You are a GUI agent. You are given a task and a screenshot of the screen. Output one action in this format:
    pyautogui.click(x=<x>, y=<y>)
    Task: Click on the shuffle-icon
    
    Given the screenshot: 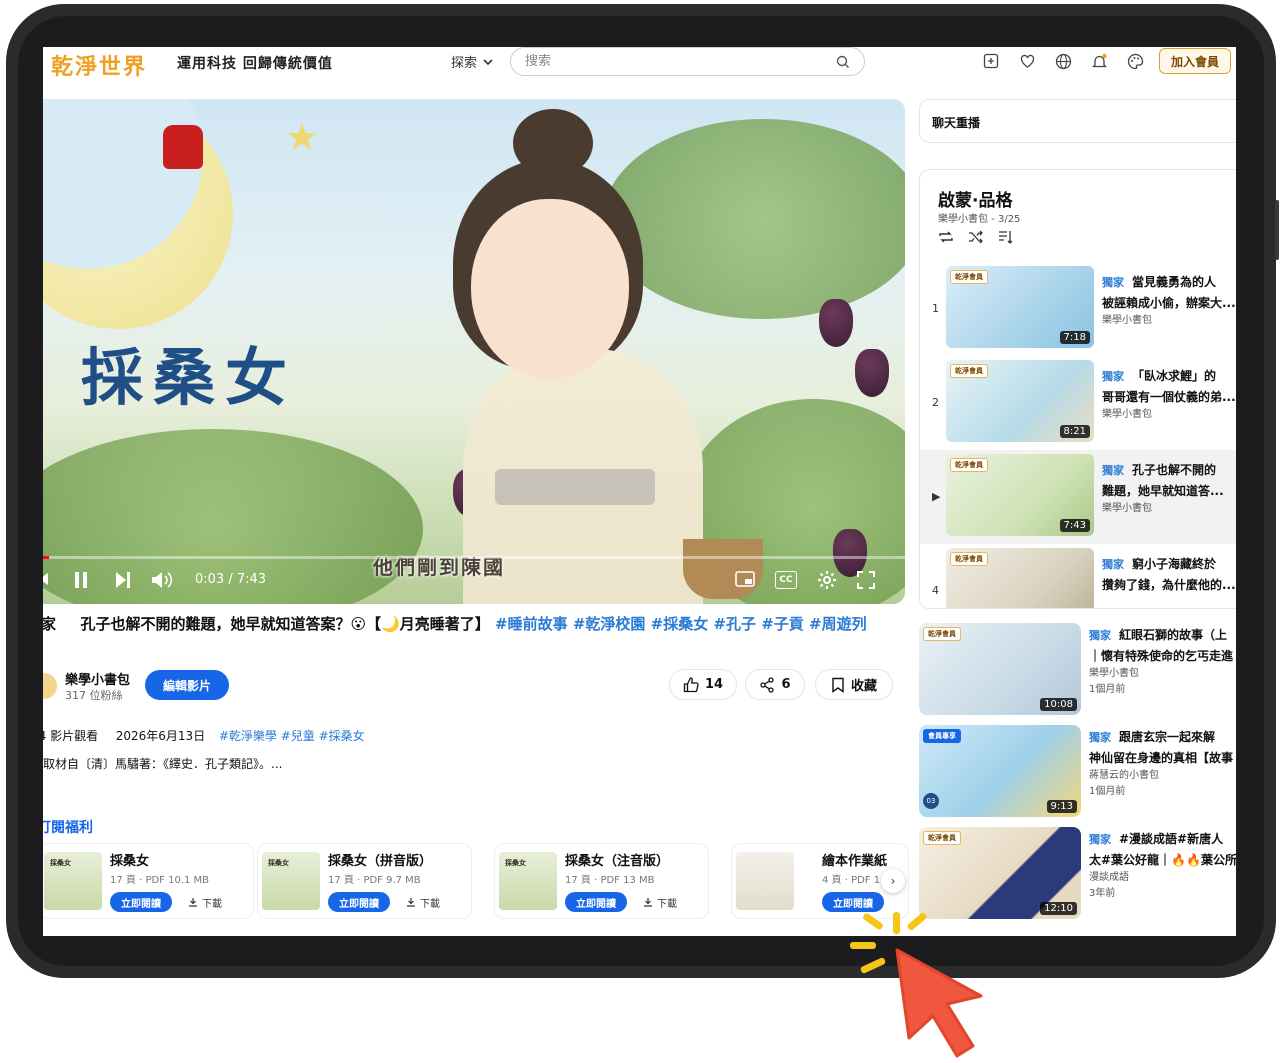 What is the action you would take?
    pyautogui.click(x=976, y=237)
    